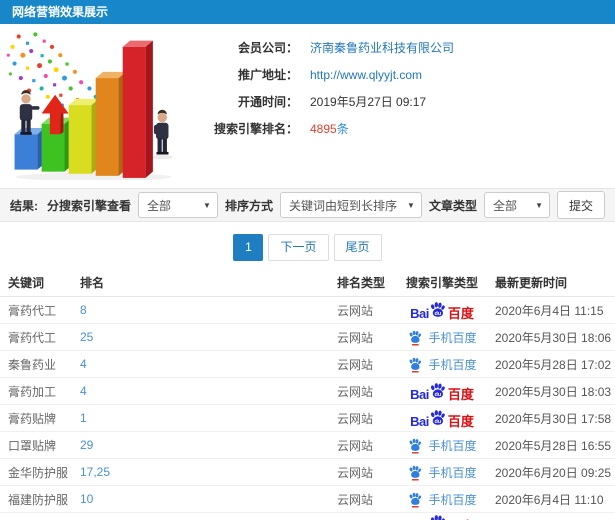 This screenshot has height=520, width=615. What do you see at coordinates (248, 205) in the screenshot?
I see `sort-filter-label: 排序方式` at bounding box center [248, 205].